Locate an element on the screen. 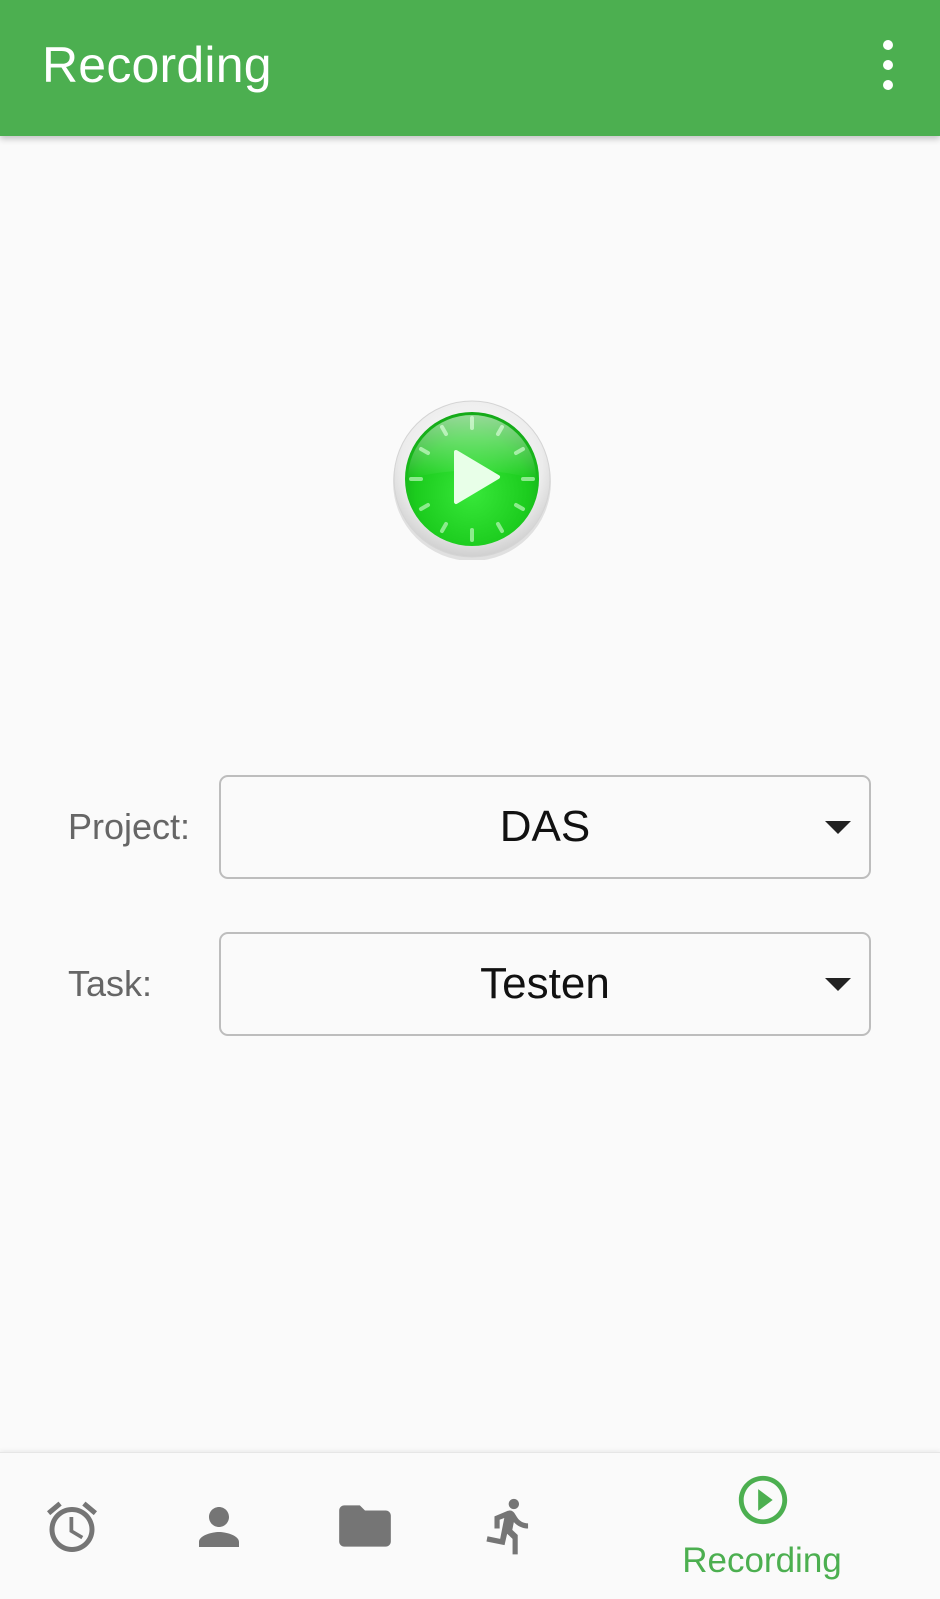 The image size is (940, 1599). nav-item-folder is located at coordinates (365, 1526).